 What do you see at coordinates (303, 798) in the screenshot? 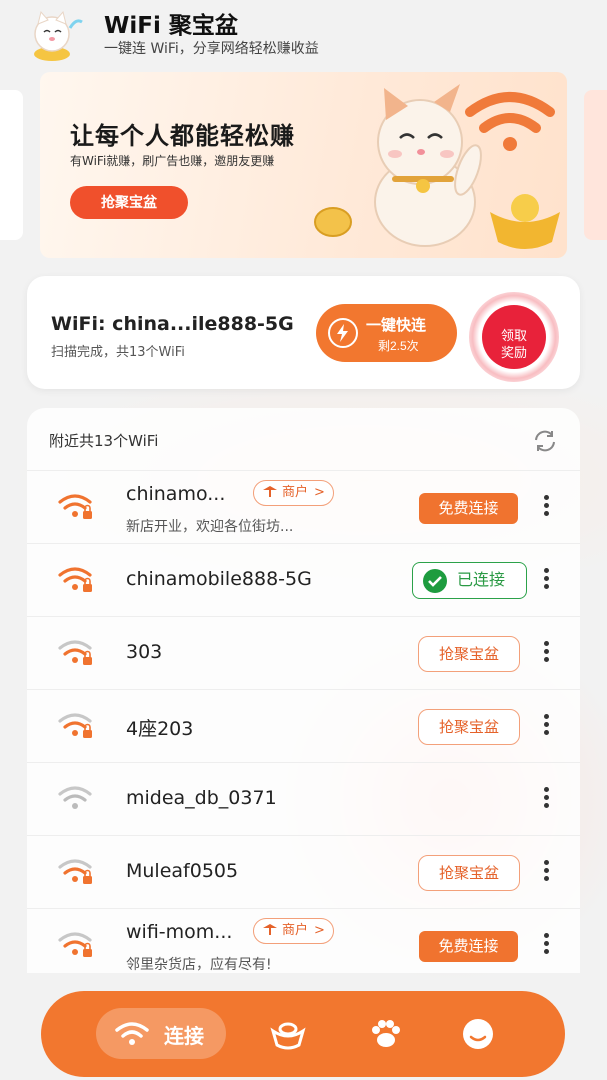
I see `wifi-row: midea_db_0371` at bounding box center [303, 798].